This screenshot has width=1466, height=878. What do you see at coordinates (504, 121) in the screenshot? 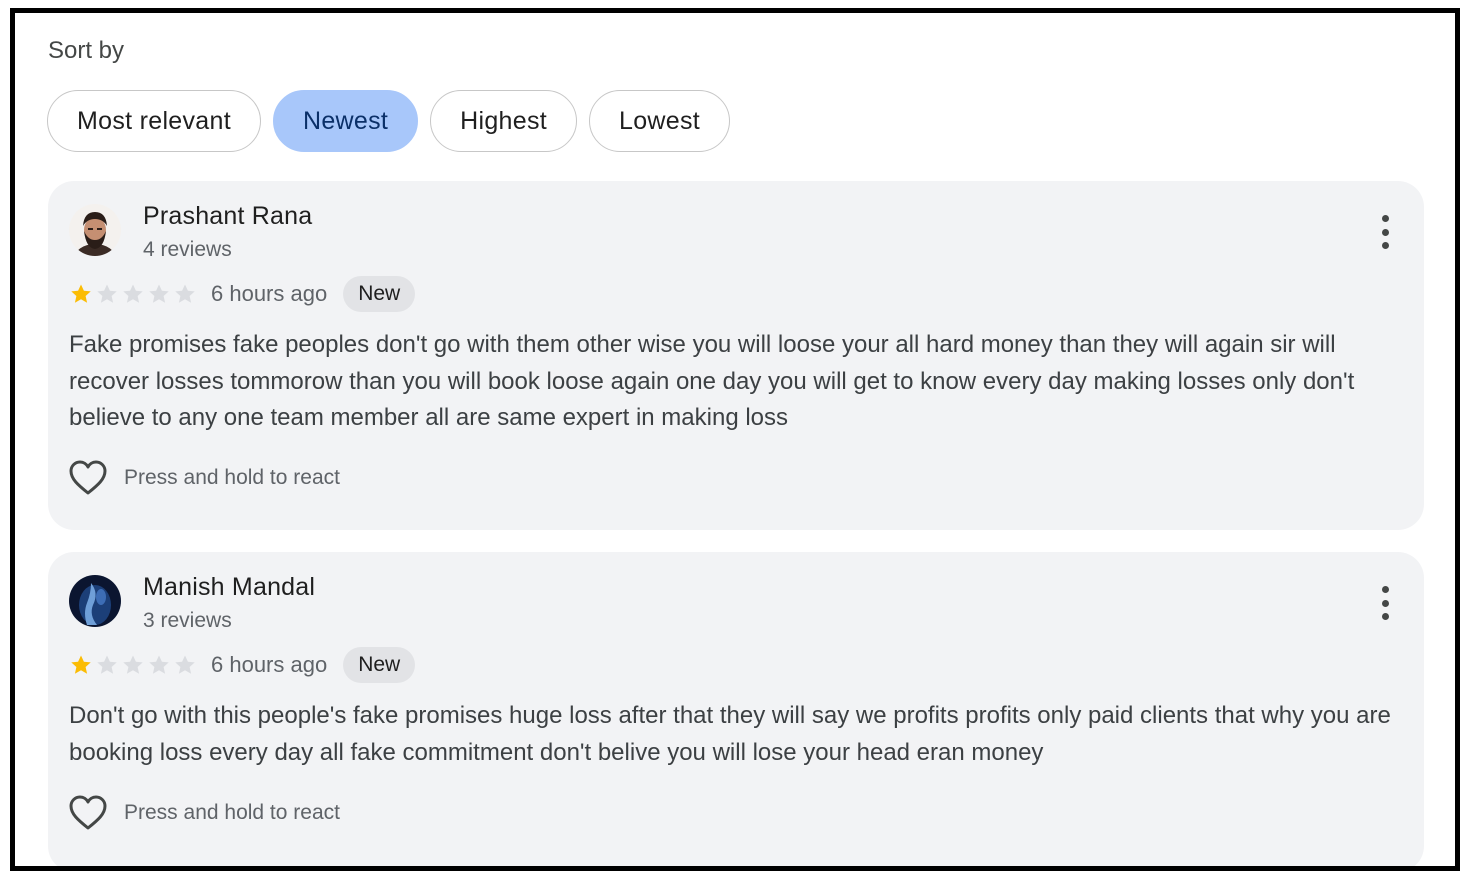
I see `sort-chip-highest: Highest` at bounding box center [504, 121].